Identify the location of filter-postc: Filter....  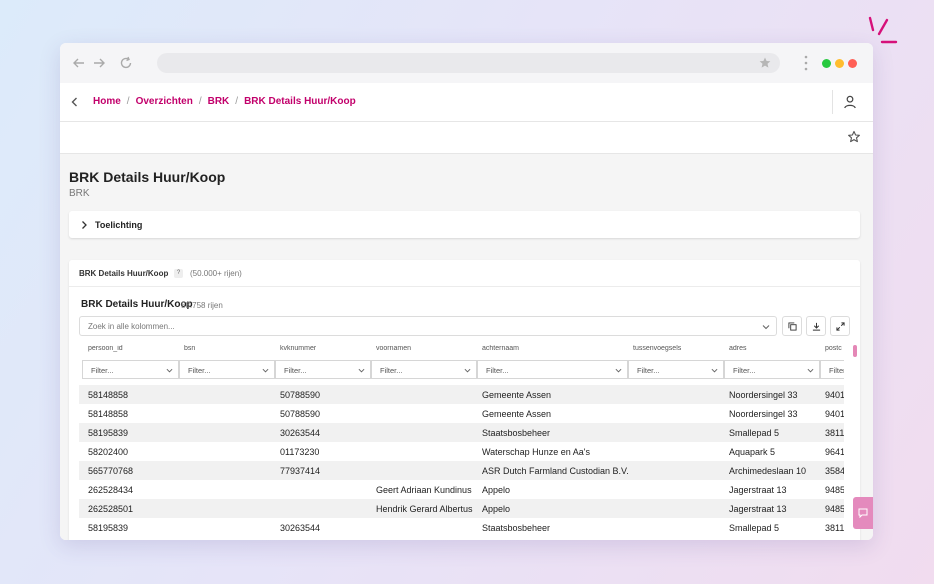
(832, 369).